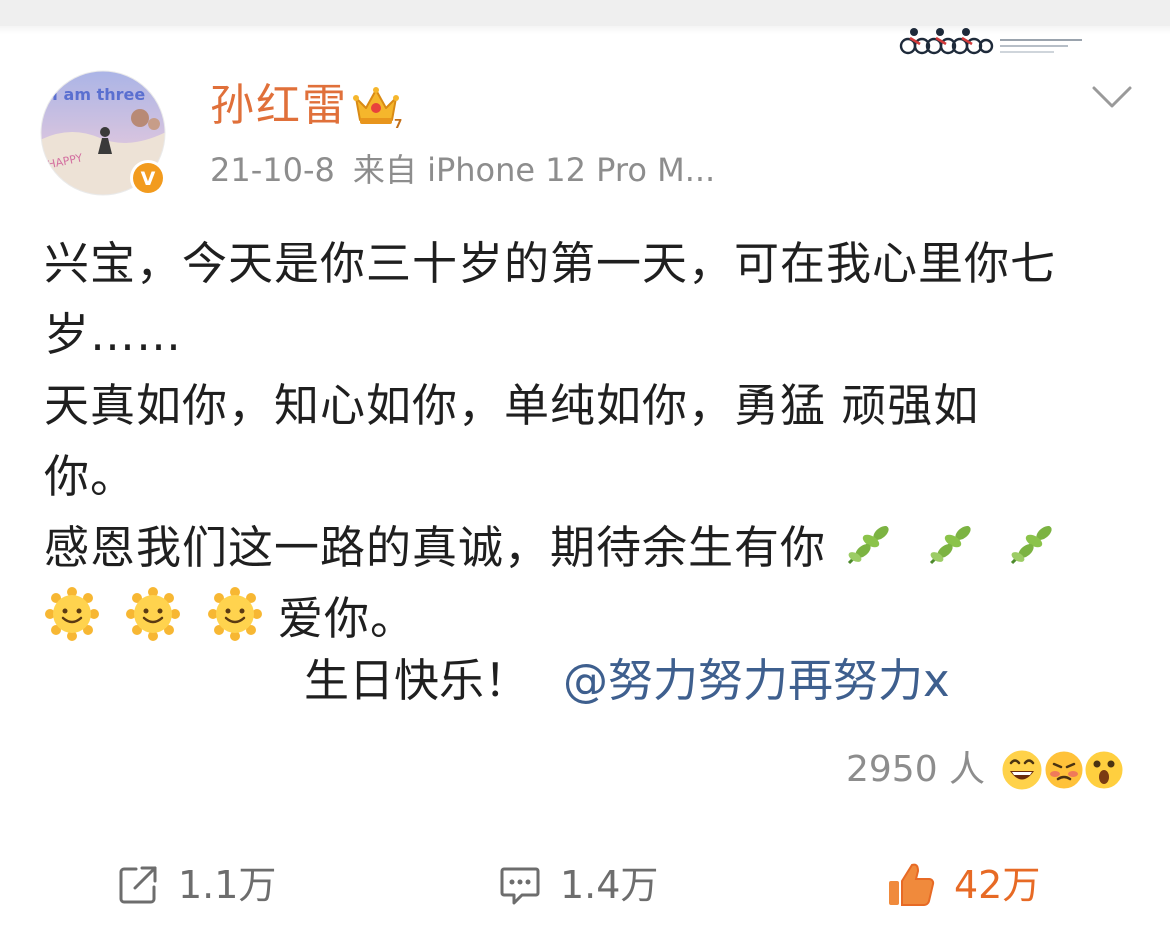 The height and width of the screenshot is (936, 1170). I want to click on post-text-line: 感恩我们这一路的真诚，期待余生有你, so click(589, 547).